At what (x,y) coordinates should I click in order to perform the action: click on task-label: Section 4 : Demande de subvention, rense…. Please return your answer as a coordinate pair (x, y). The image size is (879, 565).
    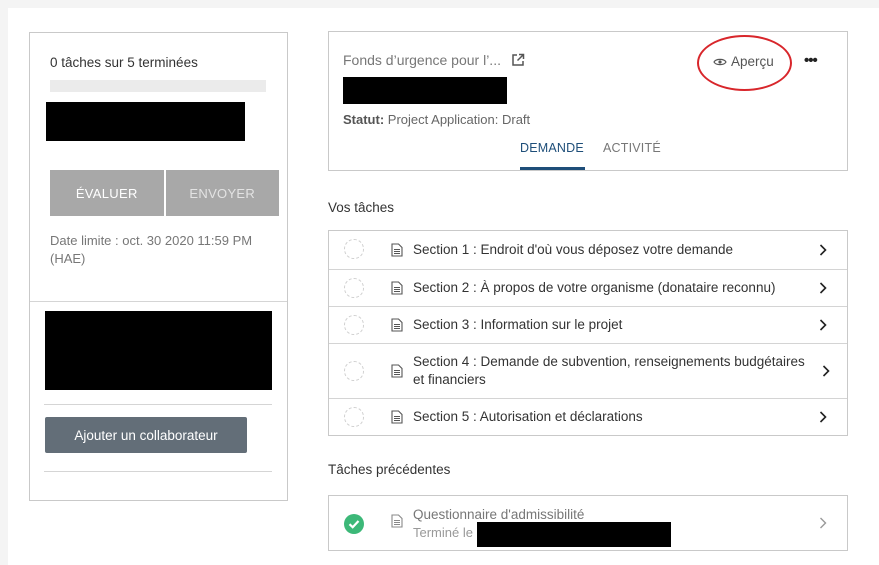
    Looking at the image, I should click on (609, 370).